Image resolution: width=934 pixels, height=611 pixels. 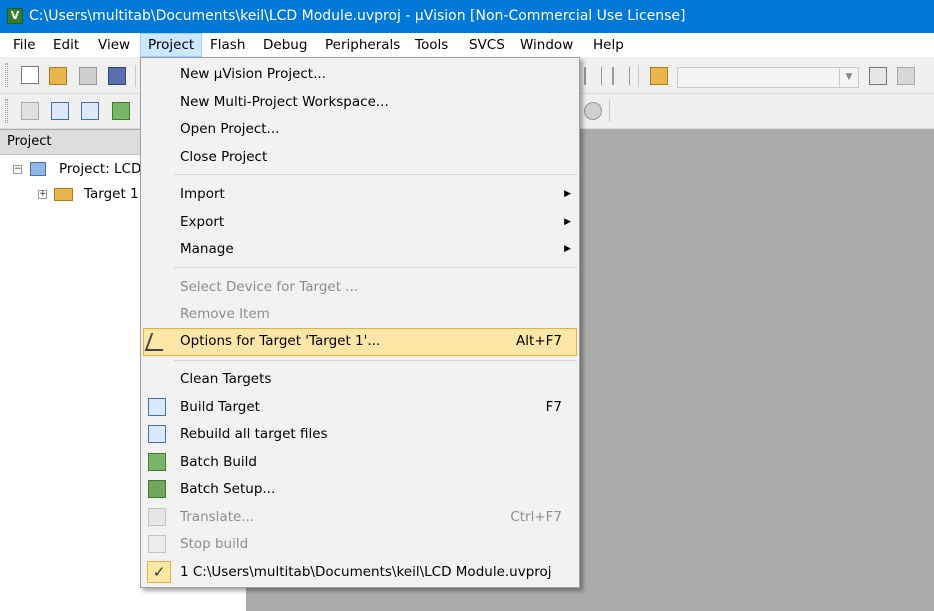 What do you see at coordinates (285, 45) in the screenshot?
I see `menu-debug: Debug` at bounding box center [285, 45].